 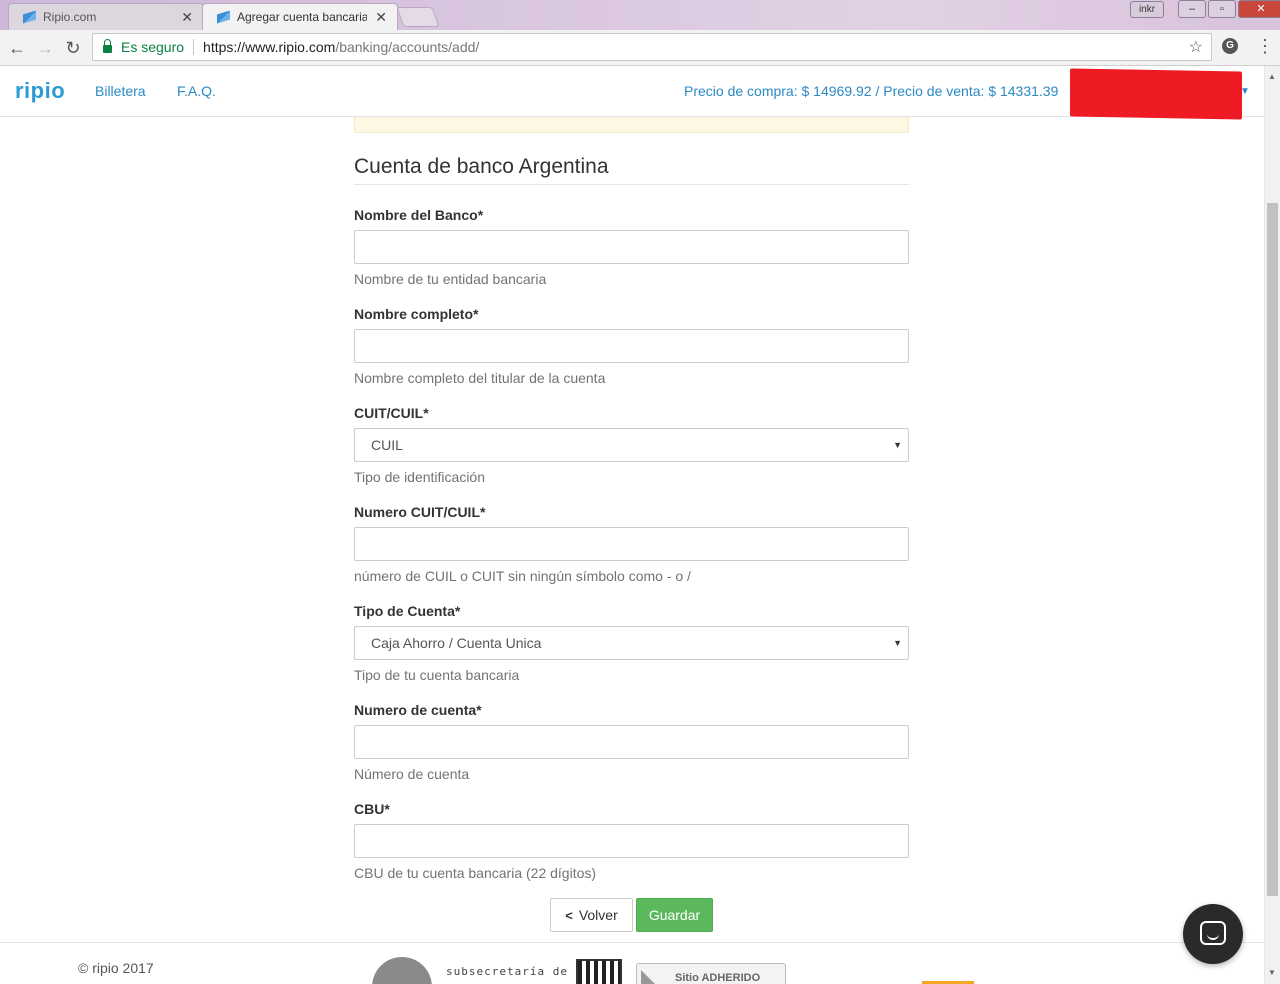 What do you see at coordinates (480, 378) in the screenshot?
I see `full-name-help: Nombre completo del titular de la cuenta` at bounding box center [480, 378].